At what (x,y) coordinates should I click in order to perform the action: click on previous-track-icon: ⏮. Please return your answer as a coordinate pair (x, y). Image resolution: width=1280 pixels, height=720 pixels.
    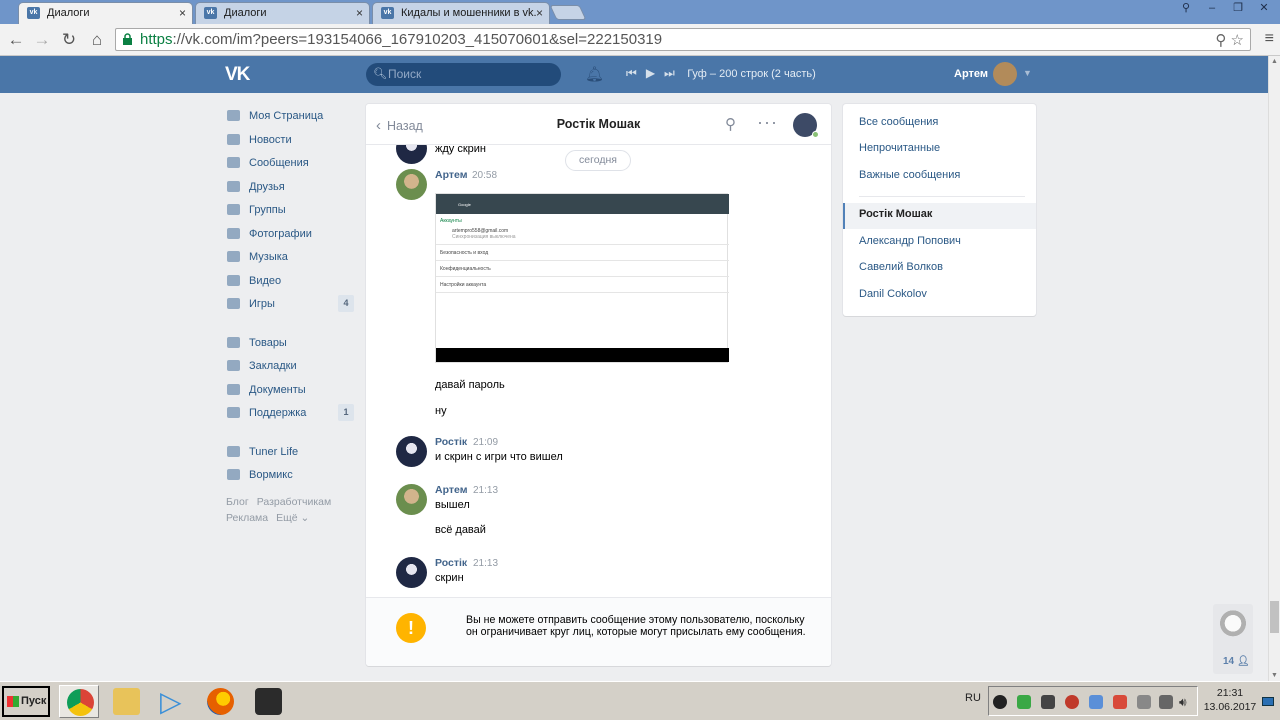
    Looking at the image, I should click on (631, 73).